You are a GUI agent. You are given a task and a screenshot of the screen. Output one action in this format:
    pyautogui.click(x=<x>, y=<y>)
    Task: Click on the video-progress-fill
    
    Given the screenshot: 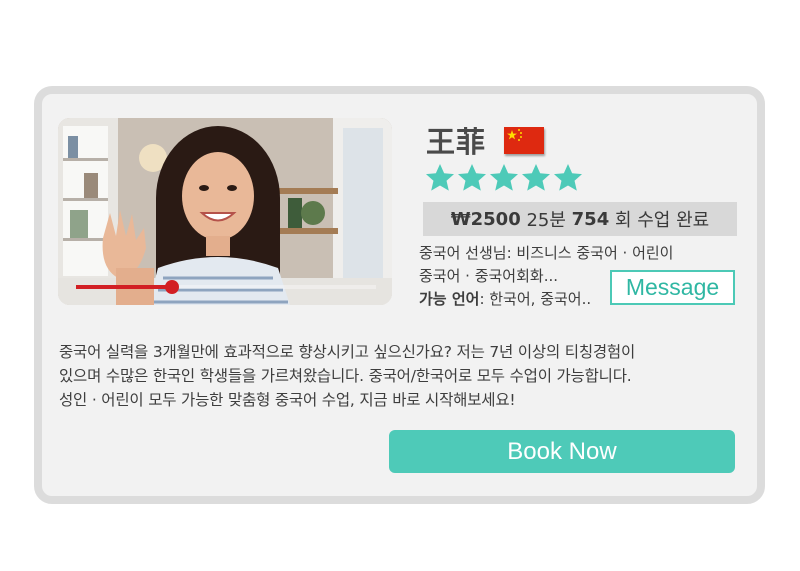 What is the action you would take?
    pyautogui.click(x=124, y=287)
    